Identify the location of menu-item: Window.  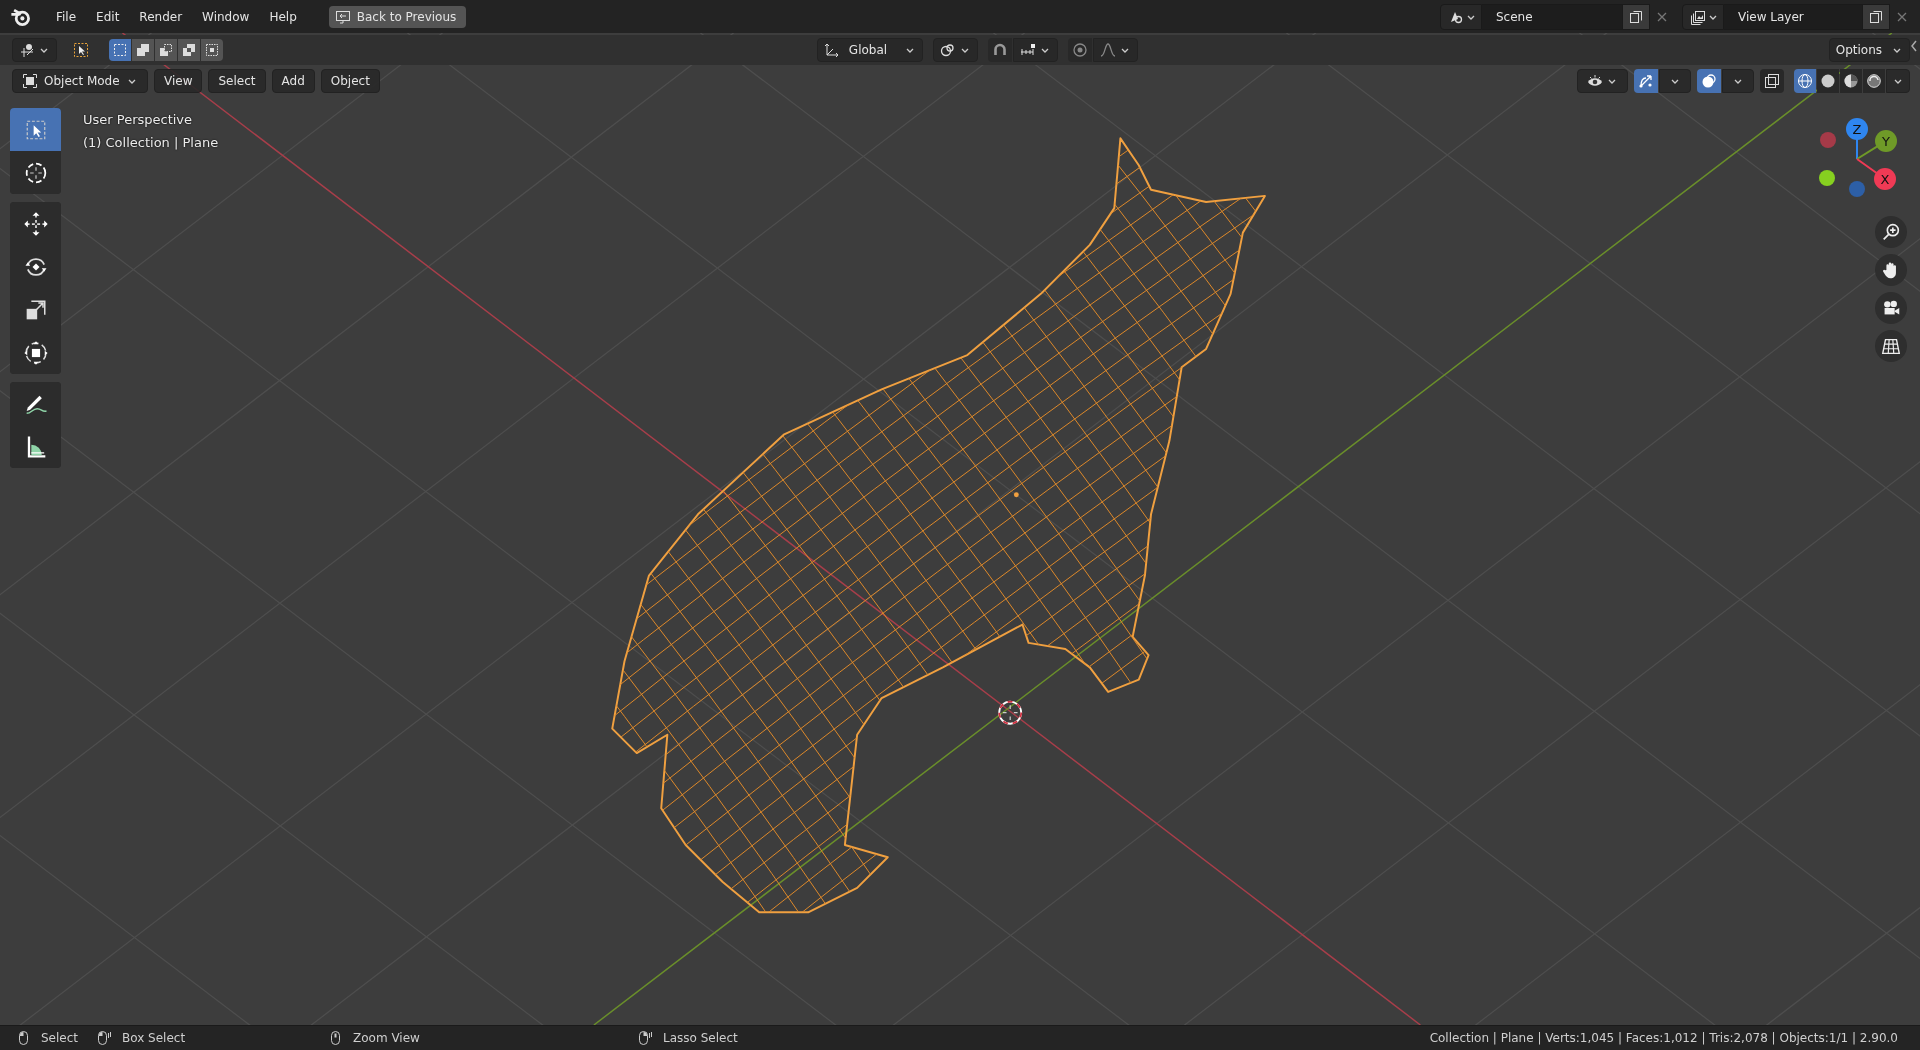
(226, 16).